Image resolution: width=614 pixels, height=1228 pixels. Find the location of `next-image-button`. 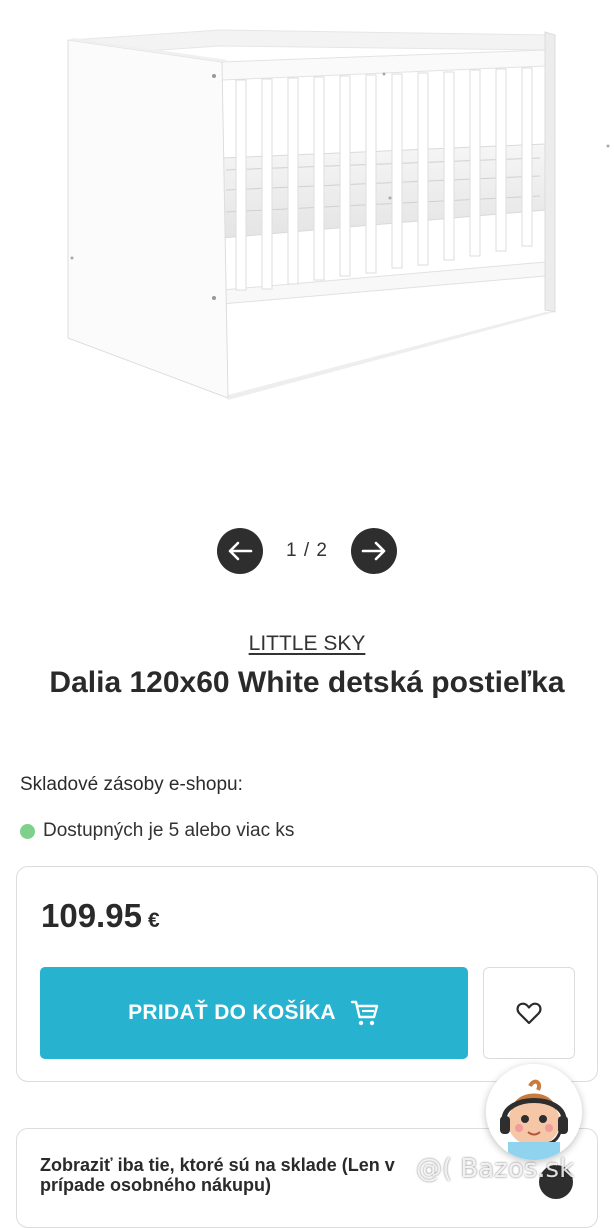

next-image-button is located at coordinates (374, 551).